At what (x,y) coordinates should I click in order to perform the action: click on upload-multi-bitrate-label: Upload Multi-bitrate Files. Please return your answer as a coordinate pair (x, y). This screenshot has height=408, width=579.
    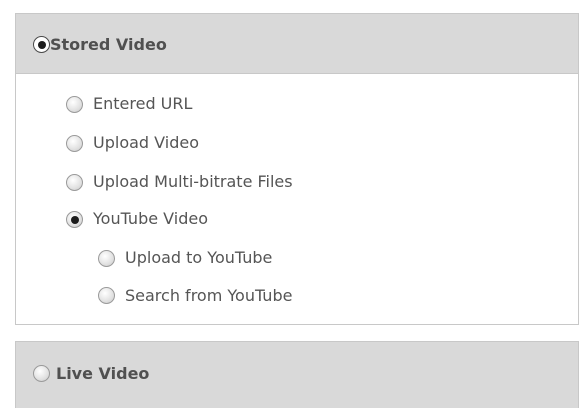
    Looking at the image, I should click on (193, 182).